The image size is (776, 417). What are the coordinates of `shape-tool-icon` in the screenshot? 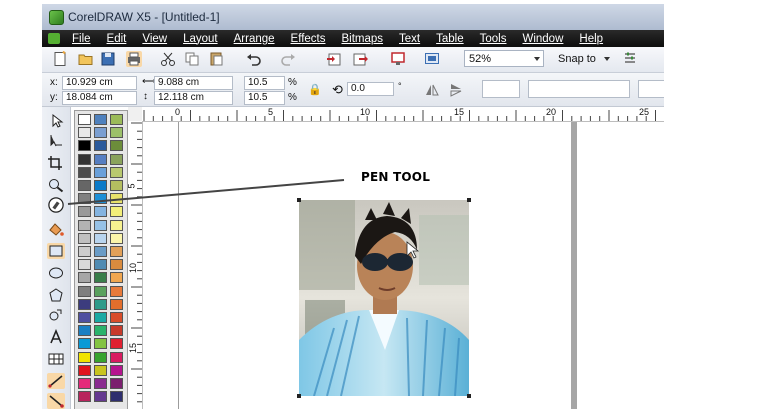 It's located at (56, 141).